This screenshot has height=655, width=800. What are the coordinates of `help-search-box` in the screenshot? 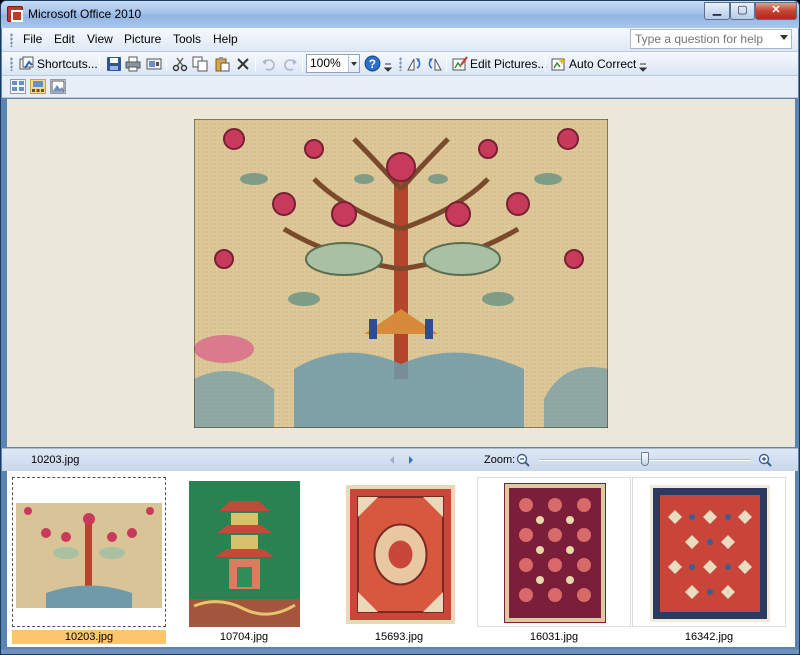 It's located at (711, 39).